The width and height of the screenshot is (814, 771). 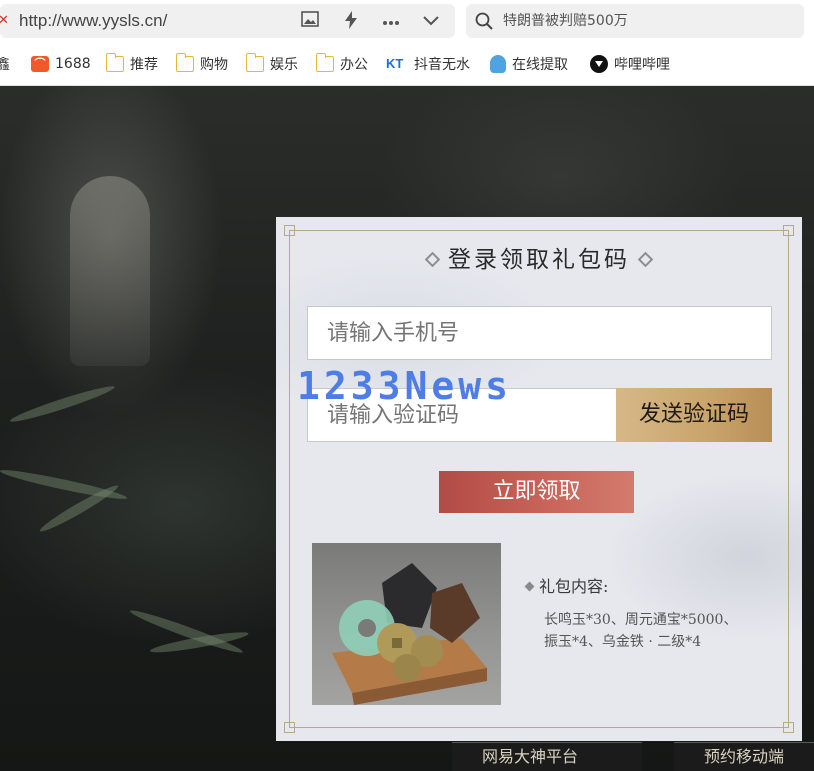 What do you see at coordinates (641, 620) in the screenshot?
I see `gift-contents-line: 长鸣玉*30、周元通宝*5000、` at bounding box center [641, 620].